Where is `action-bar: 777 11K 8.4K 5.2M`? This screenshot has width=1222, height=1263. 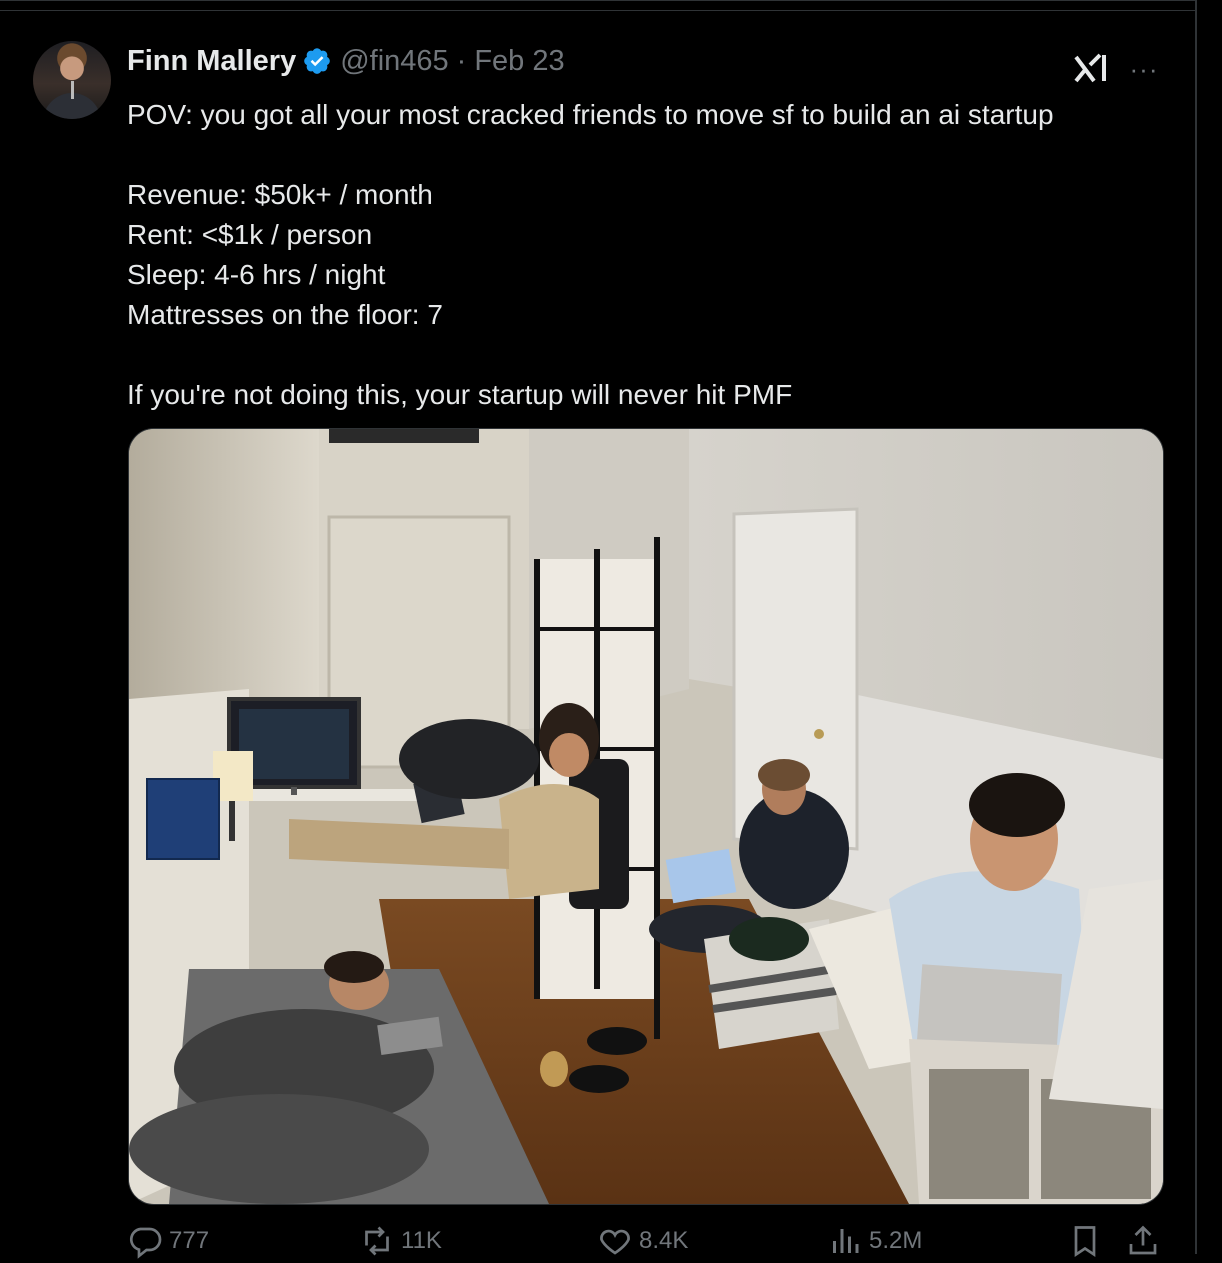 action-bar: 777 11K 8.4K 5.2M is located at coordinates (647, 1243).